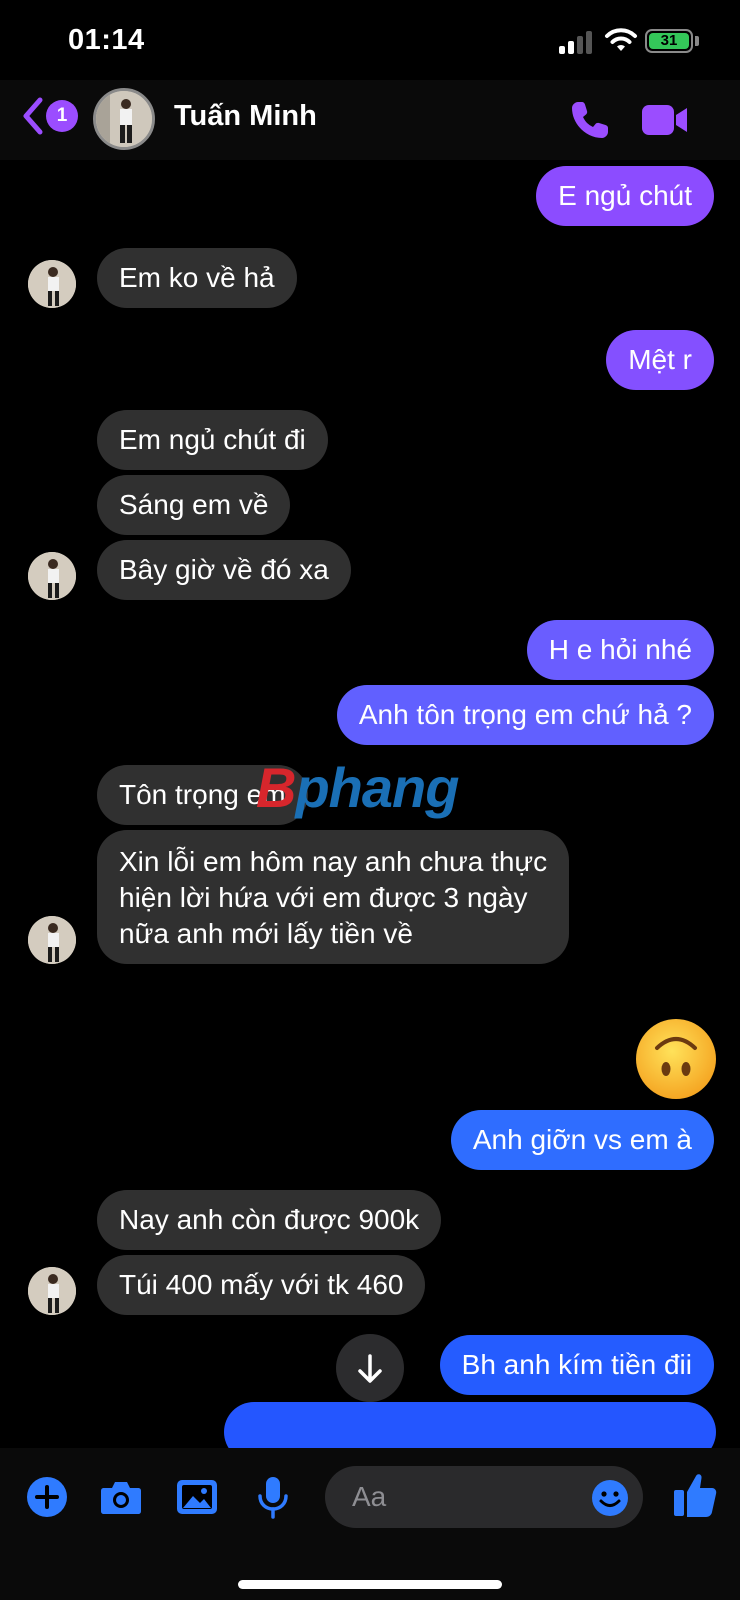 This screenshot has height=1600, width=740. Describe the element at coordinates (676, 1059) in the screenshot. I see `upside-down-face-emoji` at that location.